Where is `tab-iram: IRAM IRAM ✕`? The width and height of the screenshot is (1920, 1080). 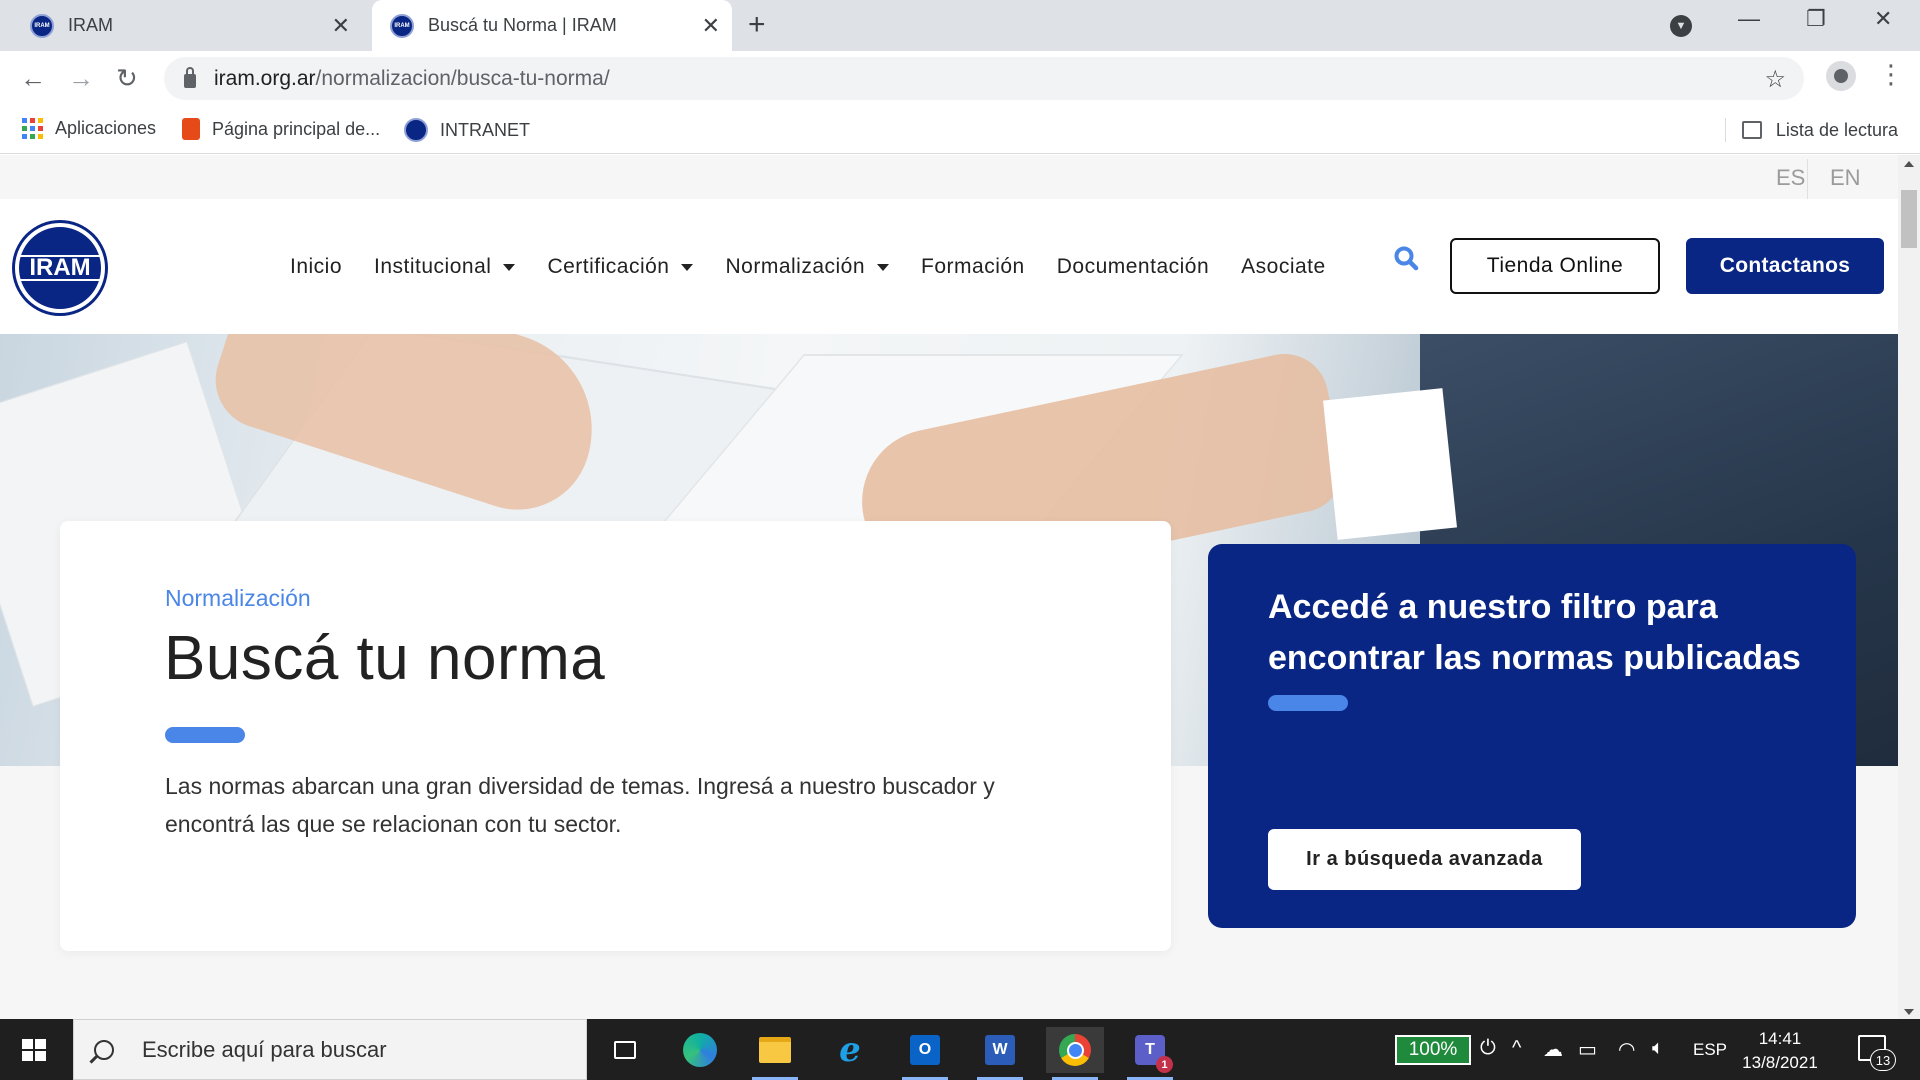
tab-iram: IRAM IRAM ✕ is located at coordinates (187, 25).